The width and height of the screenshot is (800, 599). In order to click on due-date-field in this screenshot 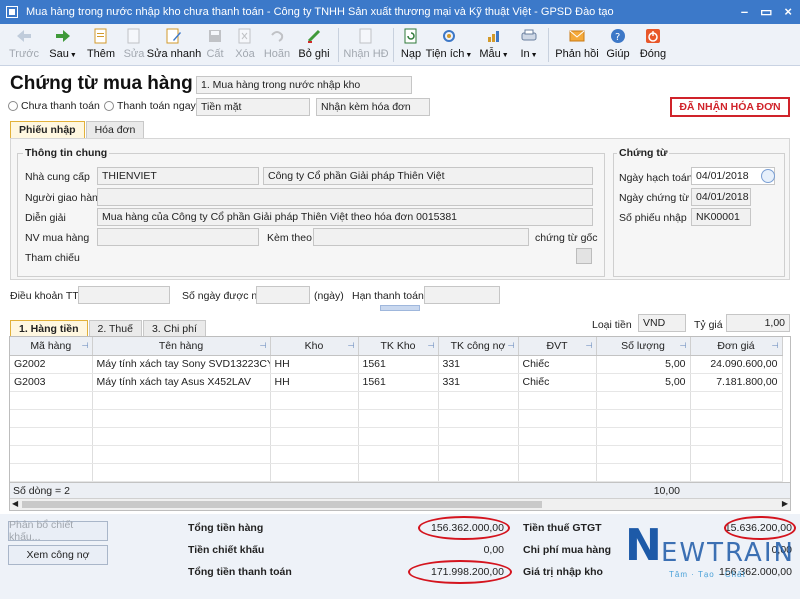, I will do `click(462, 295)`.